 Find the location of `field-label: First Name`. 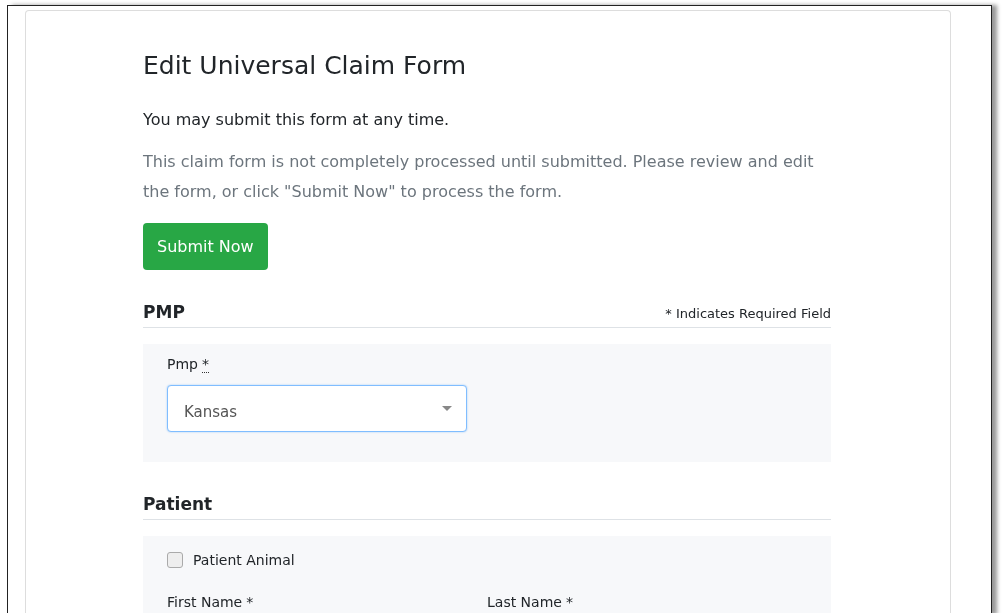

field-label: First Name is located at coordinates (205, 602).